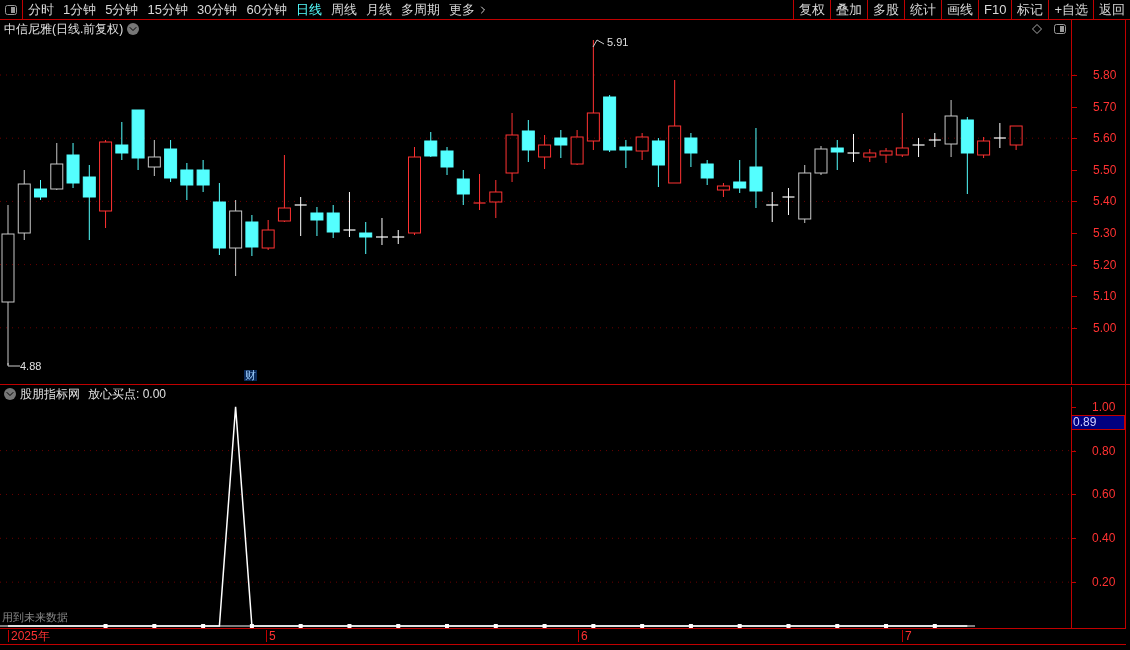 The height and width of the screenshot is (650, 1130). What do you see at coordinates (1104, 450) in the screenshot?
I see `value-axis-label: 0.80` at bounding box center [1104, 450].